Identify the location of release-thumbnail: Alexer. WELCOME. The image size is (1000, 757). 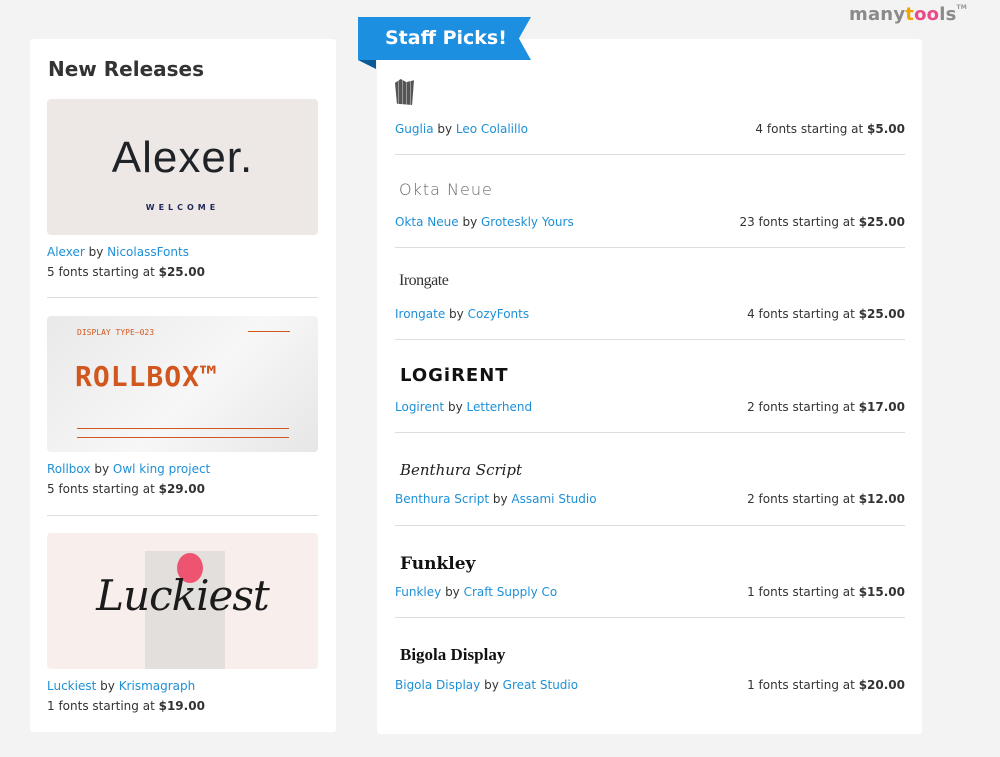
(182, 167).